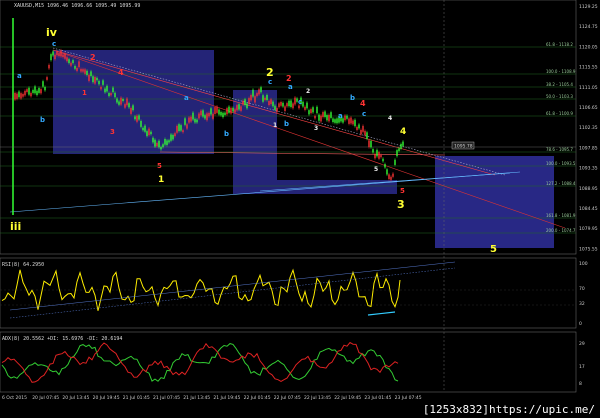 Image resolution: width=600 pixels, height=418 pixels. What do you see at coordinates (226, 398) in the screenshot?
I see `time-tick: 21 Jul 19:45` at bounding box center [226, 398].